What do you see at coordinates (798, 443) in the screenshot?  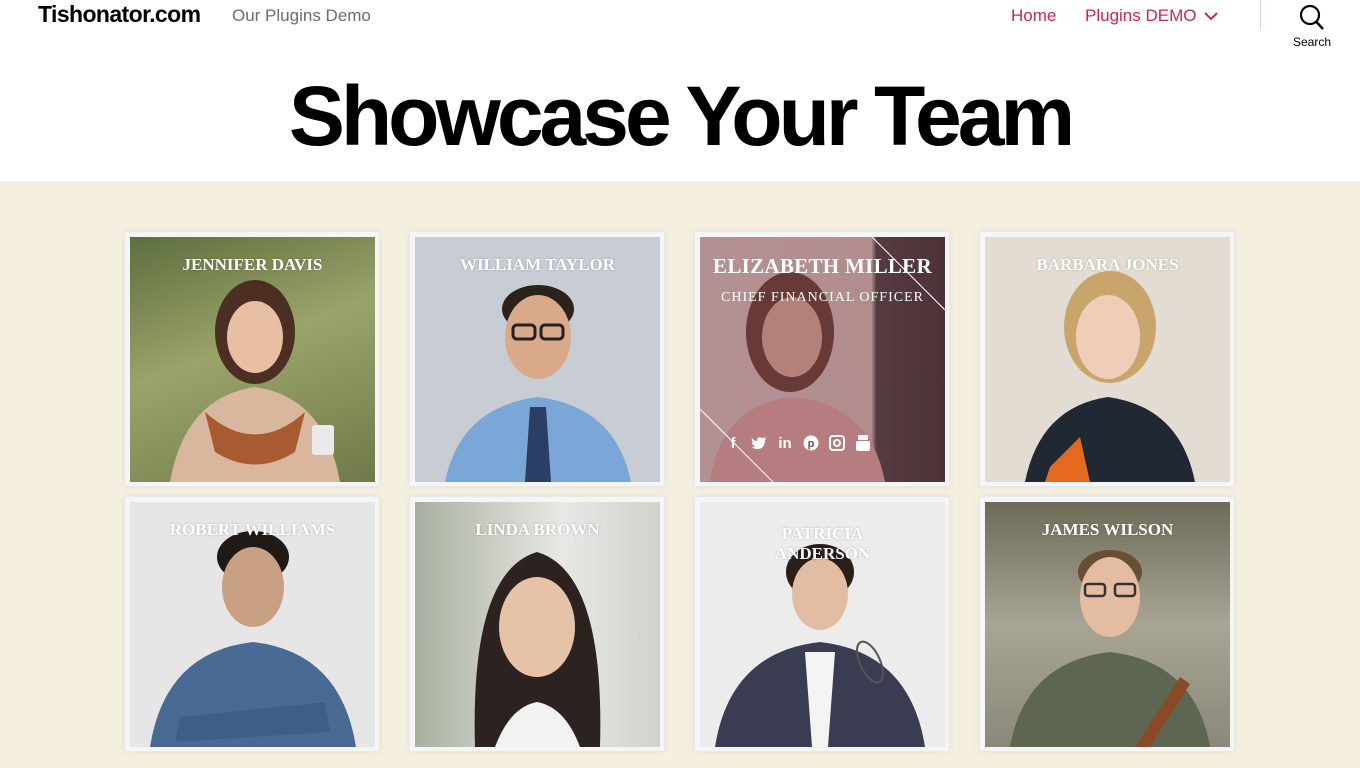 I see `social-links: f in p` at bounding box center [798, 443].